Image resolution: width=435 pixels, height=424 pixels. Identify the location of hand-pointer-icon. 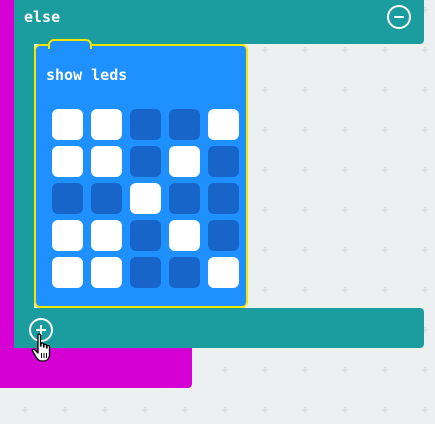
(41, 347).